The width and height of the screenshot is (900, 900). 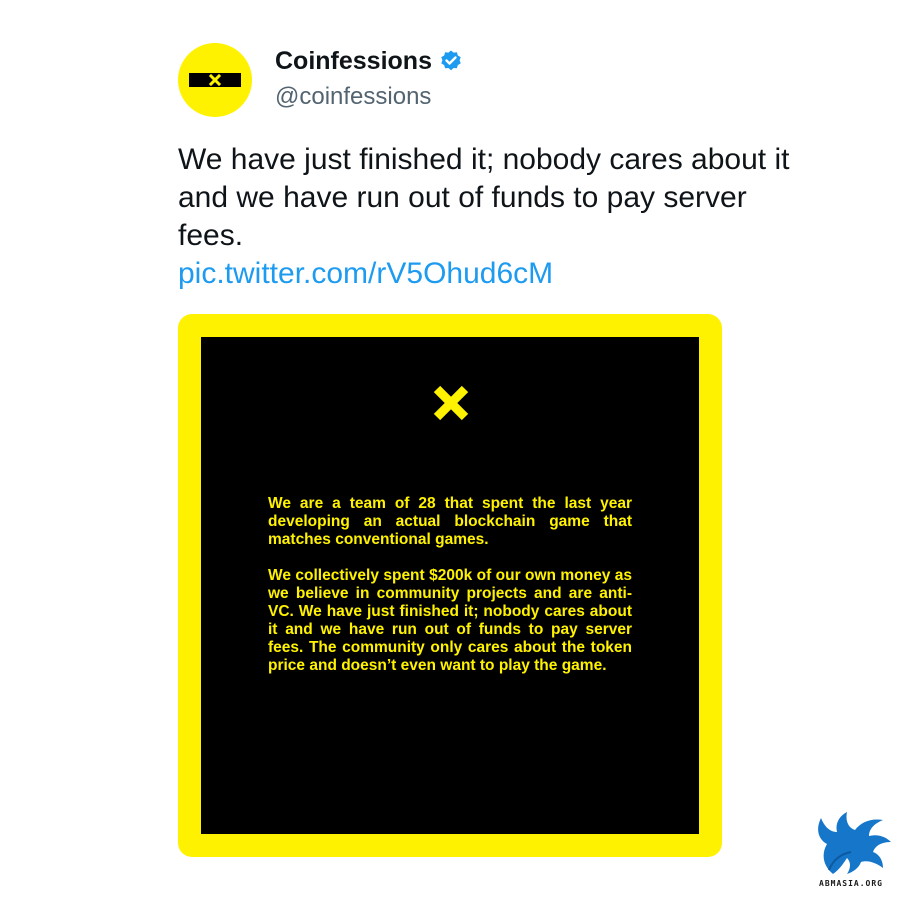 What do you see at coordinates (451, 61) in the screenshot?
I see `verified-badge-icon` at bounding box center [451, 61].